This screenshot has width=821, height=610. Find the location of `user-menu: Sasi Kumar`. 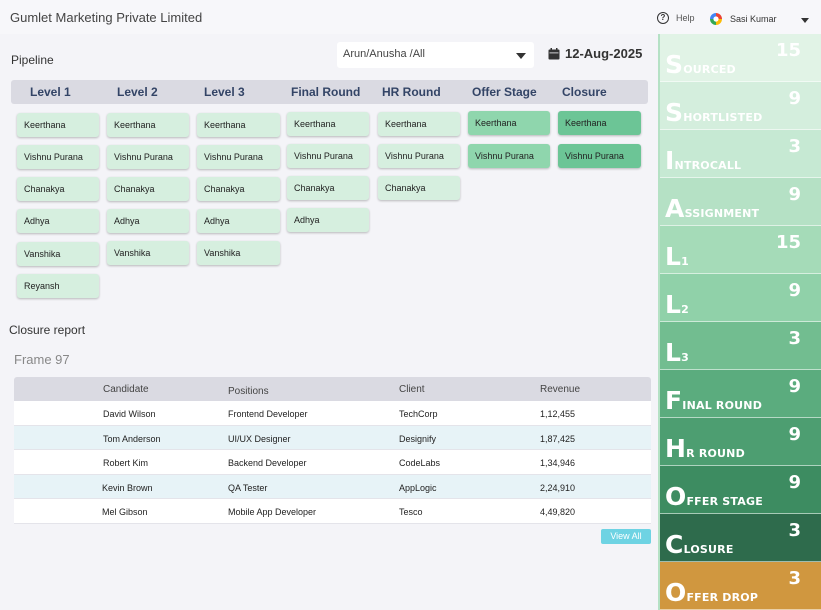

user-menu: Sasi Kumar is located at coordinates (743, 19).